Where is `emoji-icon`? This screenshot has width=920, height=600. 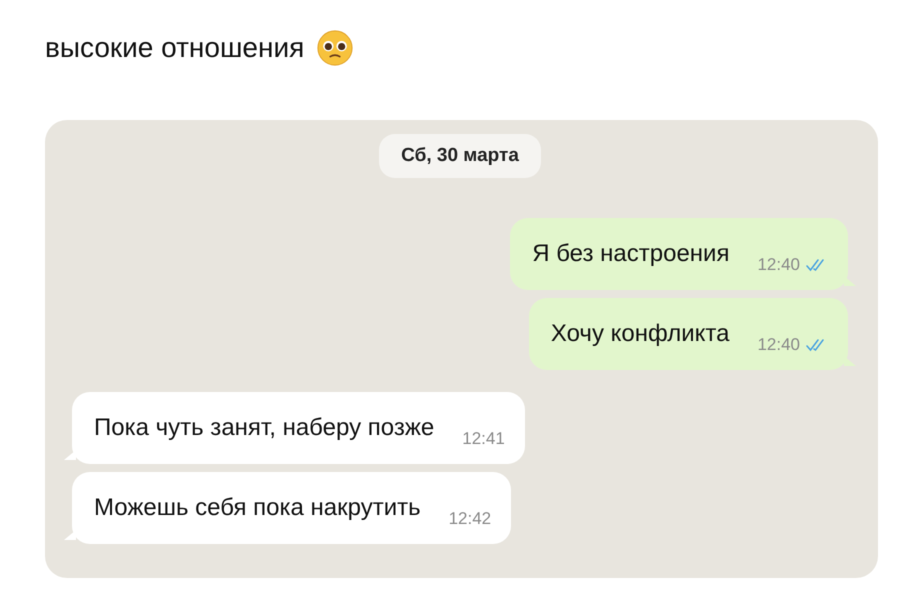 emoji-icon is located at coordinates (335, 48).